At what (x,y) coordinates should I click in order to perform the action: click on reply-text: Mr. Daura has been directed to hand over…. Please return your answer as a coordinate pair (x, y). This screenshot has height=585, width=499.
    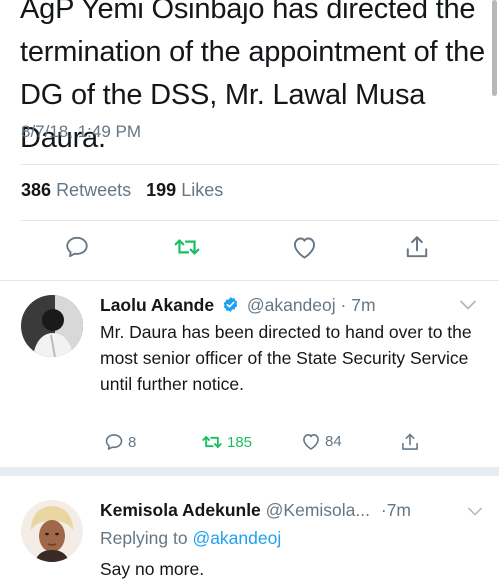
    Looking at the image, I should click on (286, 358).